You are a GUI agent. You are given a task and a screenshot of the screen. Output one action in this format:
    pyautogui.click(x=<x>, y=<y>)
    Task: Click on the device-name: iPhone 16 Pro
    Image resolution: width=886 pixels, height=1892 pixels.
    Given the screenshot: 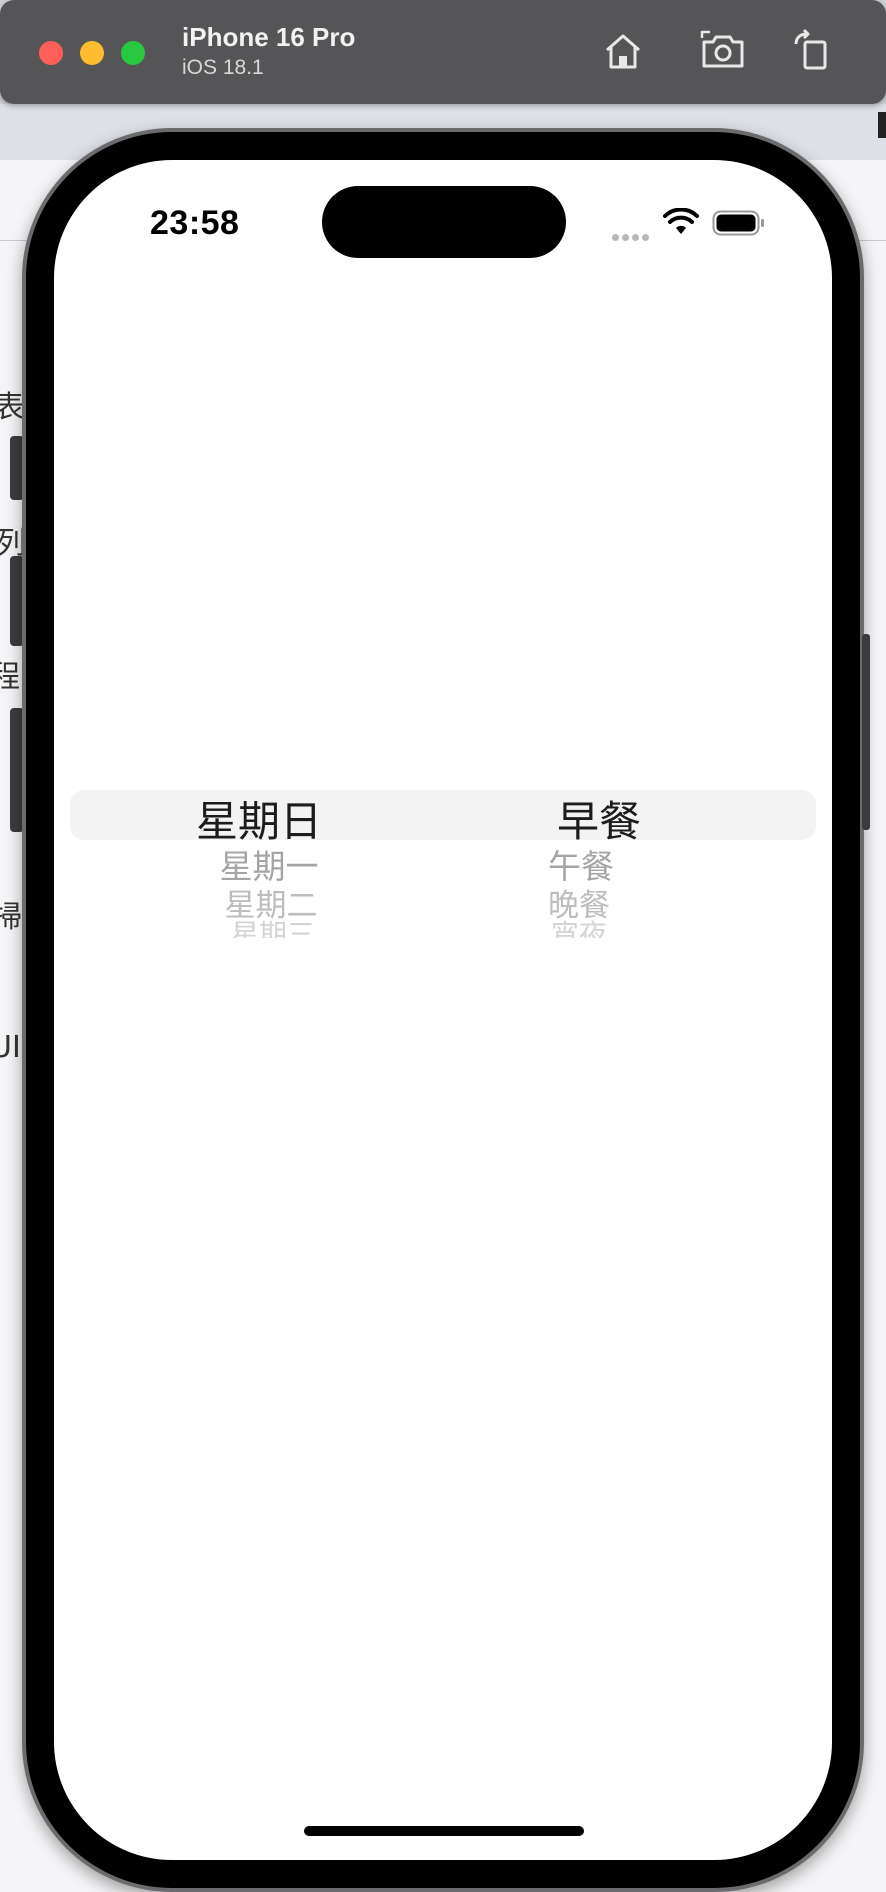 What is the action you would take?
    pyautogui.click(x=269, y=37)
    